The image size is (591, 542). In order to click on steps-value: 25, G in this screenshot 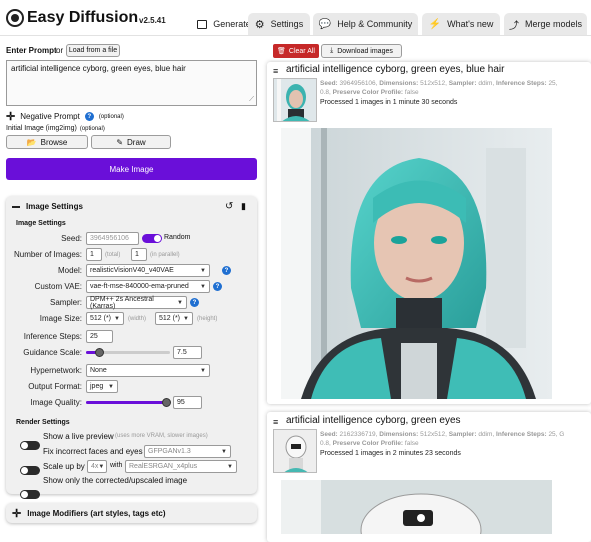, I will do `click(556, 434)`.